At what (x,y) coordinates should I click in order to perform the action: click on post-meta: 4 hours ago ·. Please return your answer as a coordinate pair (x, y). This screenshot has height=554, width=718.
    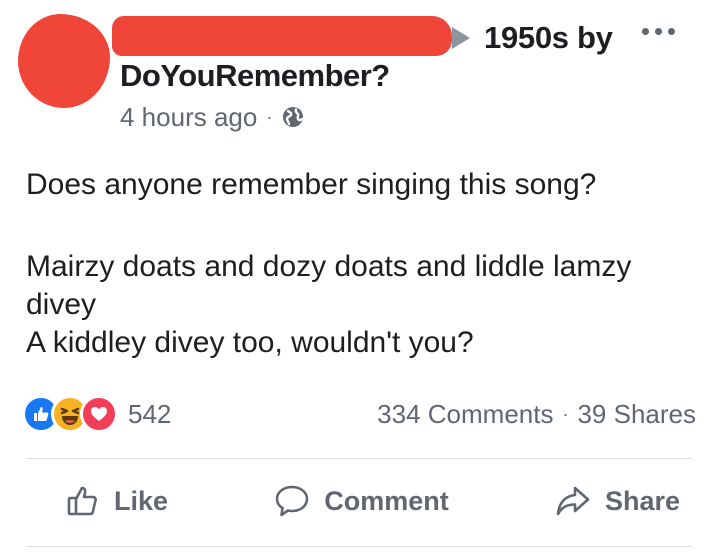
    Looking at the image, I should click on (212, 117).